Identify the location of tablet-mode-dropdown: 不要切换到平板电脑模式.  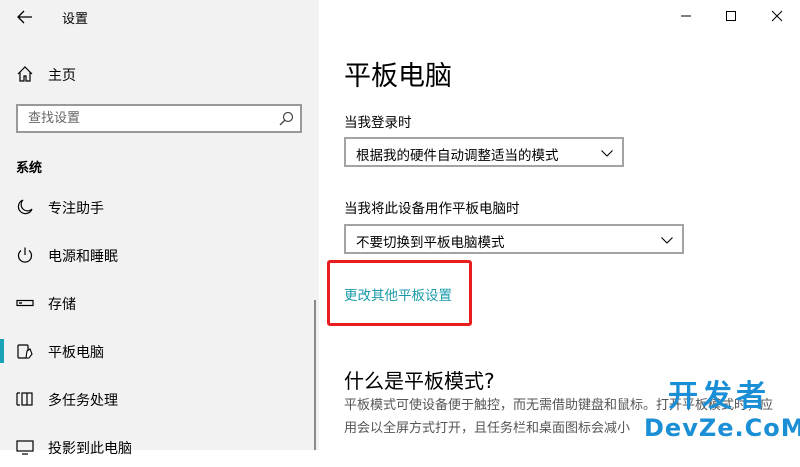
(514, 239).